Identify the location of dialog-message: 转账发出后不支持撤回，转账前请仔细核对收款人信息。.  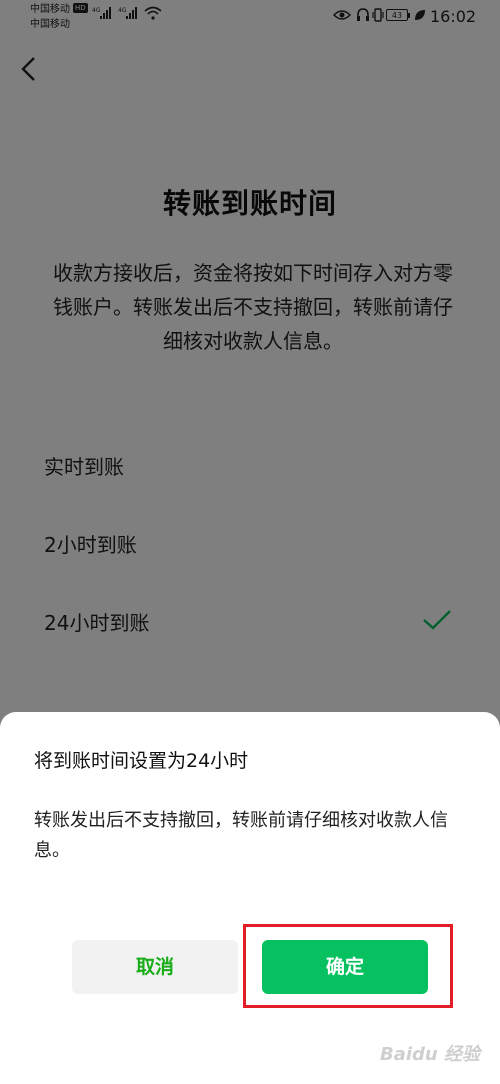
(241, 835).